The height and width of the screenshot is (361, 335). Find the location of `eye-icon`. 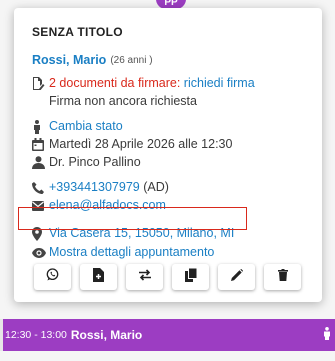

eye-icon is located at coordinates (39, 252).